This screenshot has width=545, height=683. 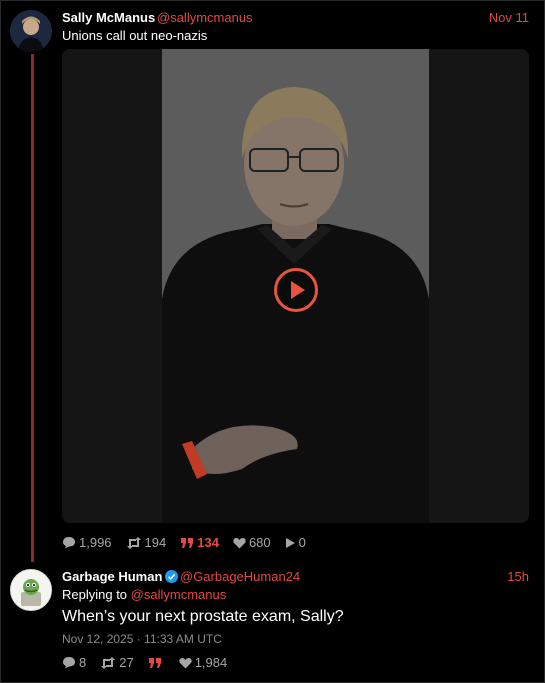 What do you see at coordinates (135, 35) in the screenshot?
I see `tweet1-text: Unions call out neo-nazis` at bounding box center [135, 35].